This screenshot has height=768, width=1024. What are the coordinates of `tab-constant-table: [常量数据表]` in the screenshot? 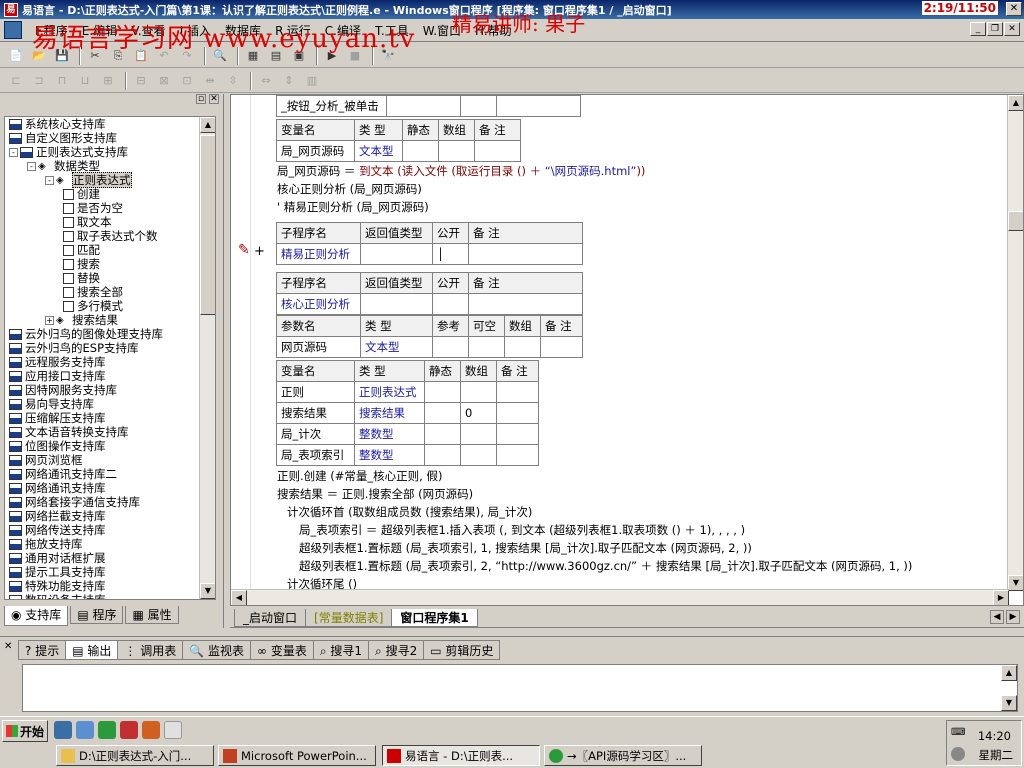 It's located at (349, 618).